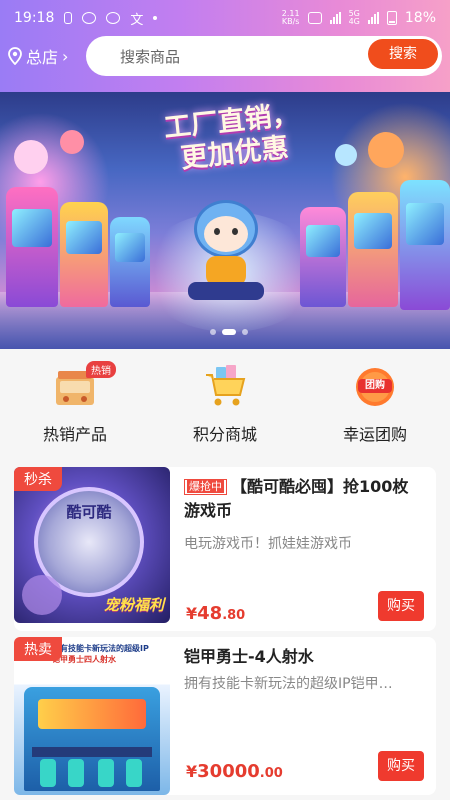  What do you see at coordinates (226, 250) in the screenshot?
I see `mascot-image` at bounding box center [226, 250].